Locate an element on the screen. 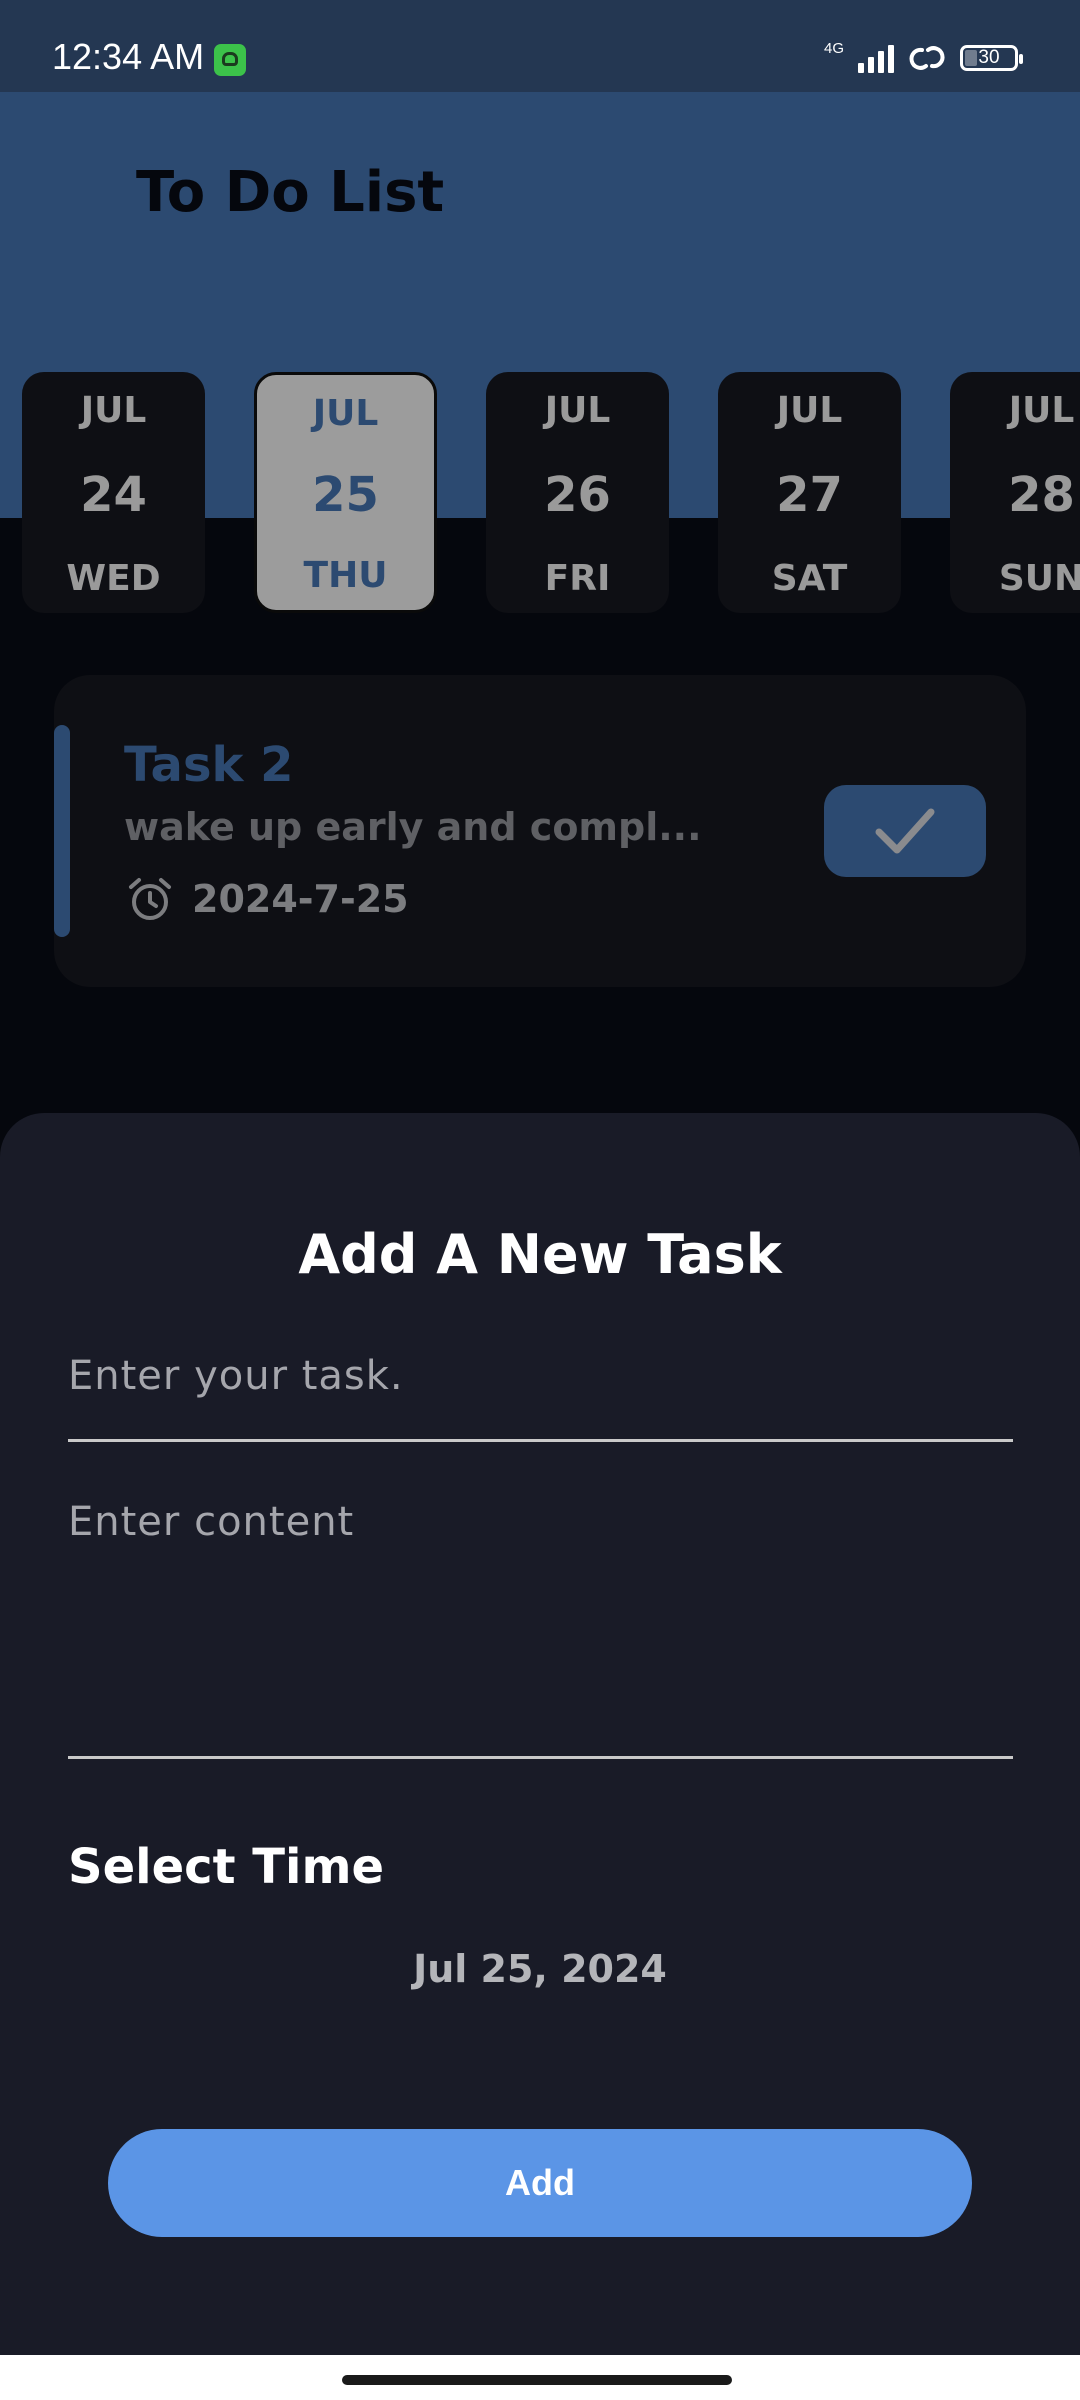 This screenshot has height=2400, width=1080. add-button: Add is located at coordinates (540, 2183).